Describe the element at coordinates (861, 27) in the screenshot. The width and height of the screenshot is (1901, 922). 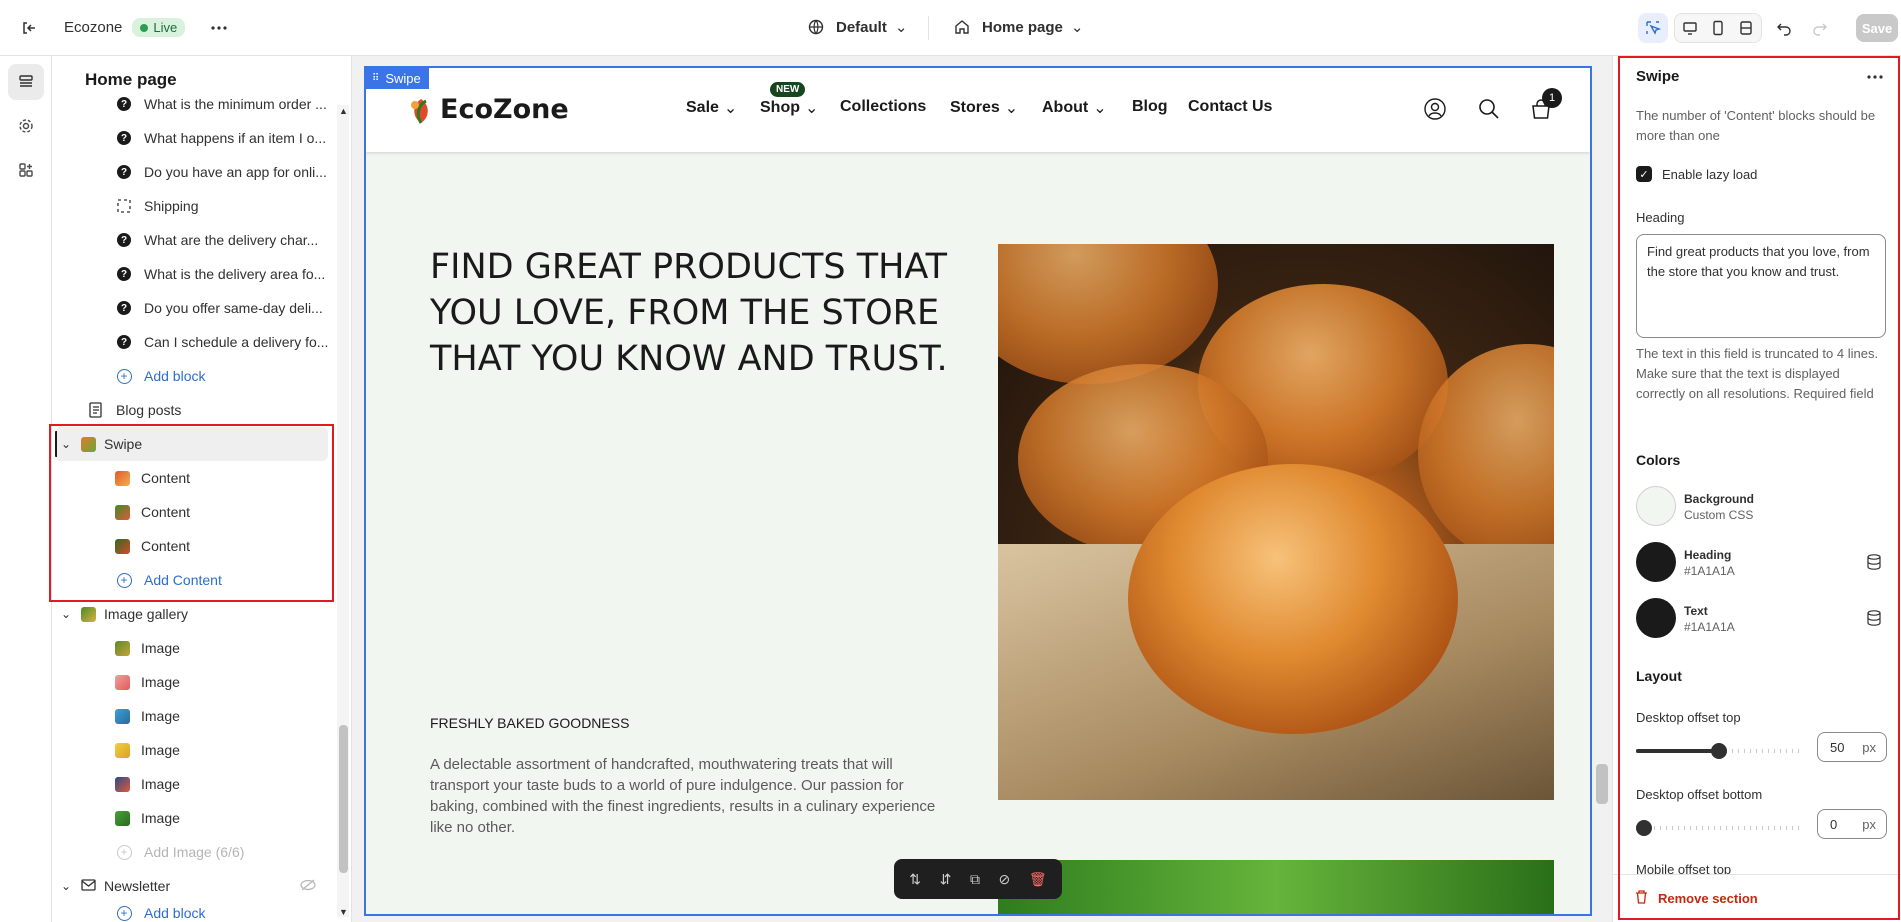
I see `theme-label: Default` at that location.